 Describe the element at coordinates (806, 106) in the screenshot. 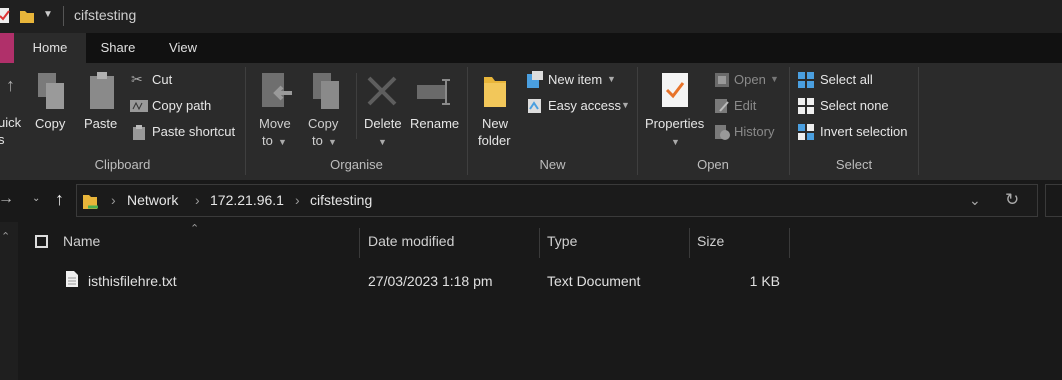

I see `select-none-icon` at that location.